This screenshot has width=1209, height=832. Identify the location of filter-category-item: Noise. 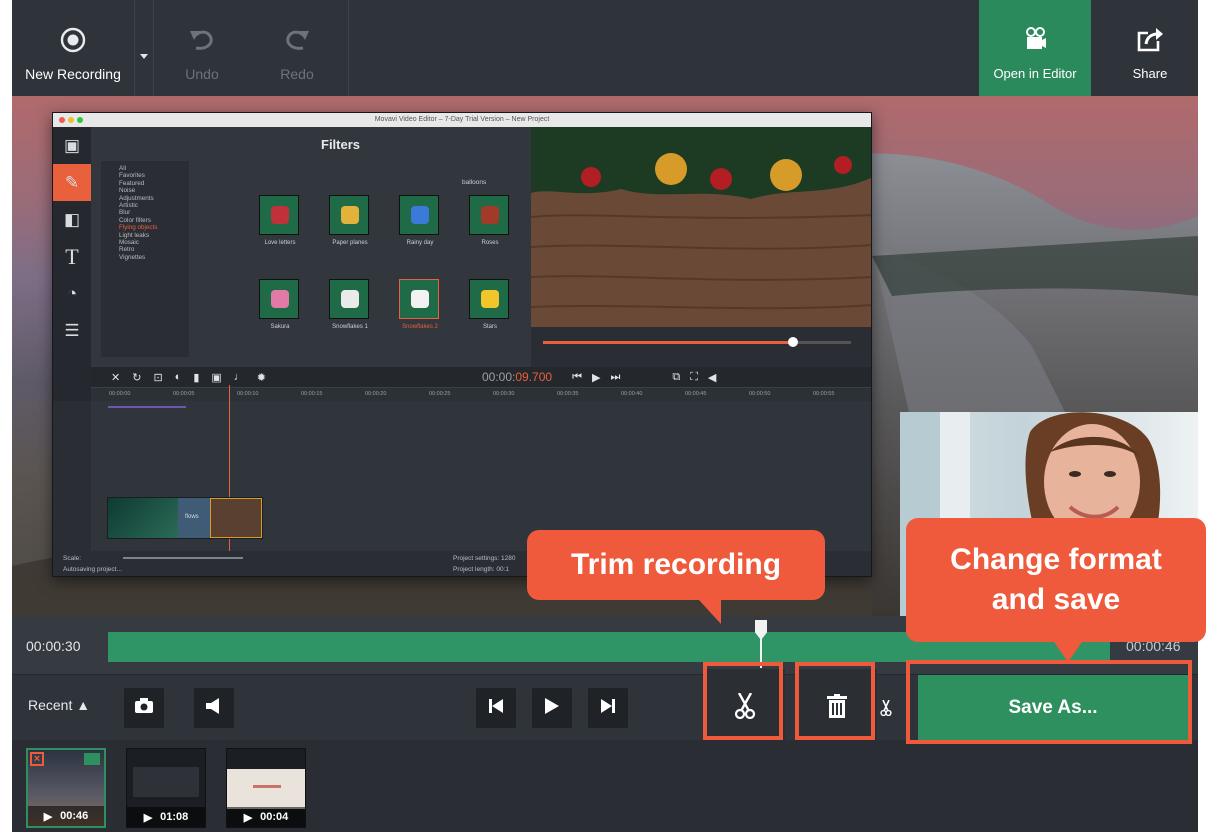
(152, 190).